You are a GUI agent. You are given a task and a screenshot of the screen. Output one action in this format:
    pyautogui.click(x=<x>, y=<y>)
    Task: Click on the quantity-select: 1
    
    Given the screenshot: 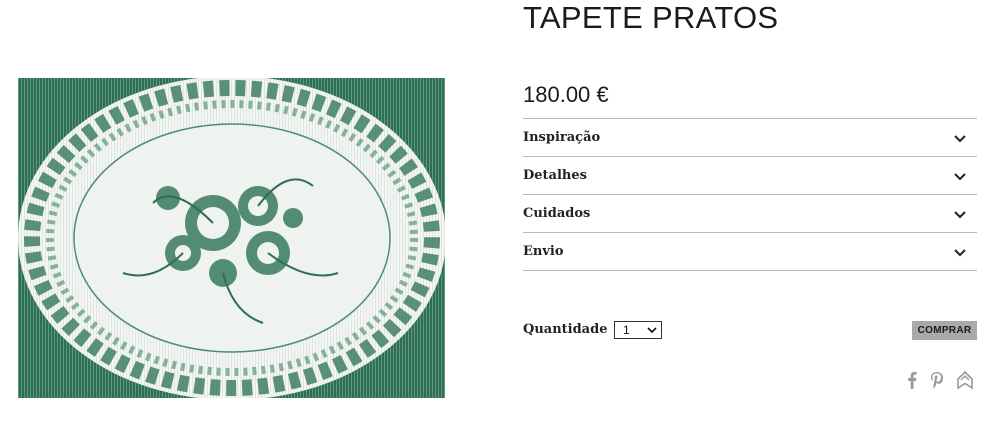 What is the action you would take?
    pyautogui.click(x=638, y=330)
    